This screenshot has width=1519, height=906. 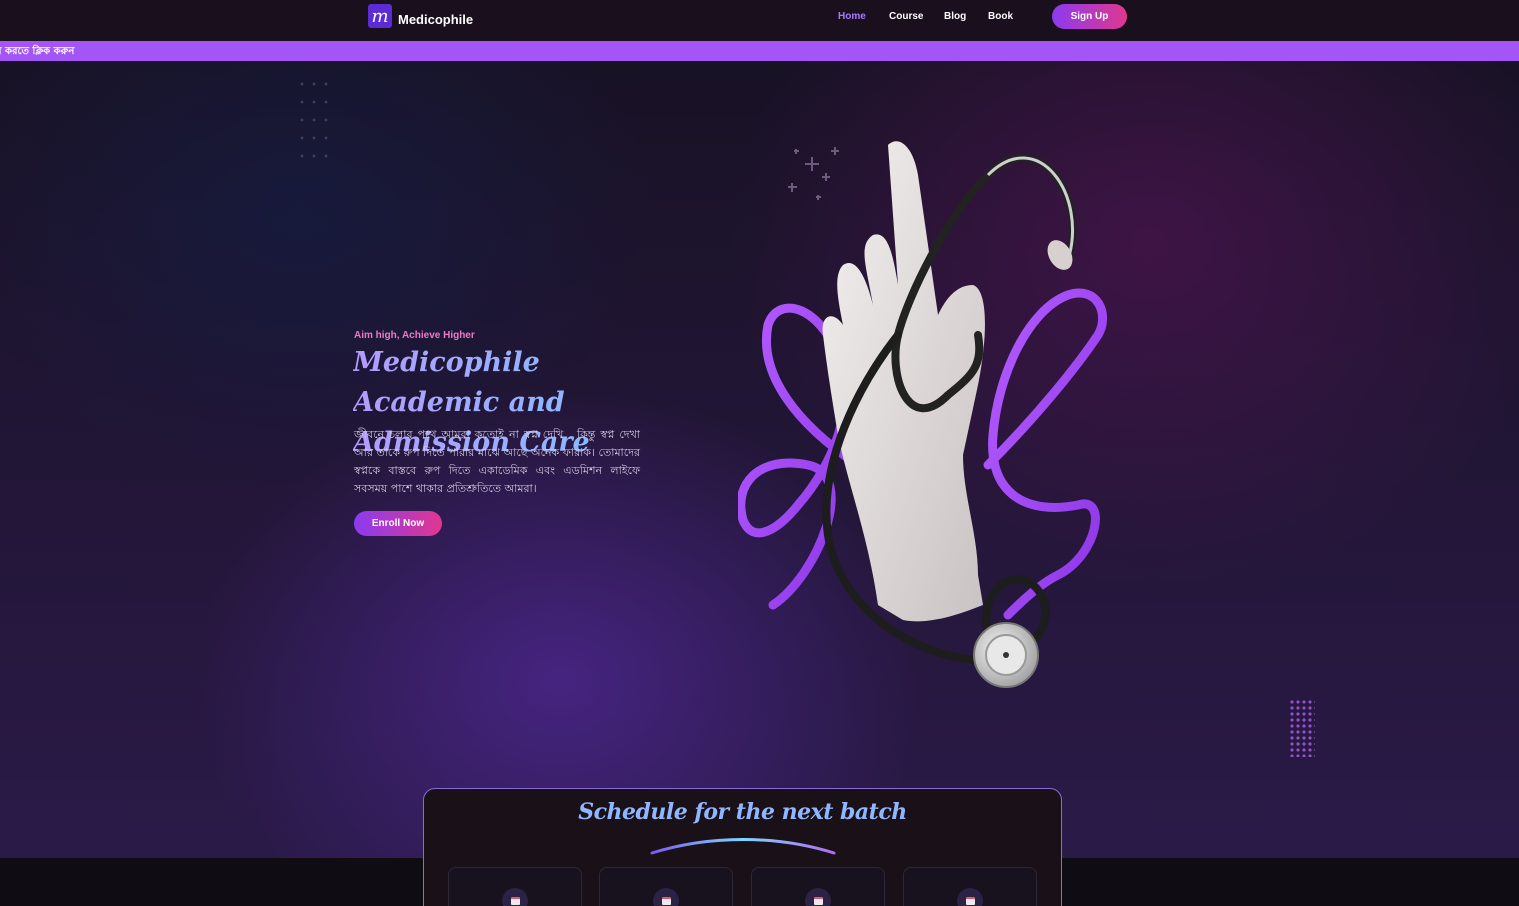 What do you see at coordinates (1089, 16) in the screenshot?
I see `sign-up-button: Sign Up` at bounding box center [1089, 16].